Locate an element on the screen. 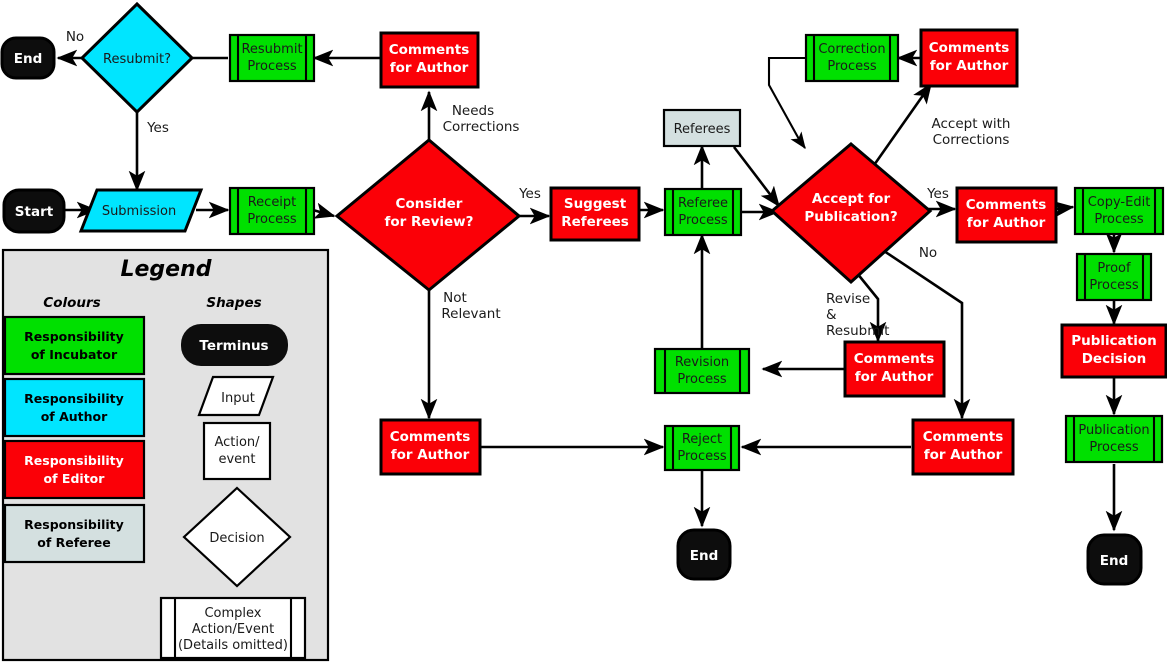 This screenshot has width=1167, height=662. node-accept-for-publication: Accept for Publication? is located at coordinates (851, 213).